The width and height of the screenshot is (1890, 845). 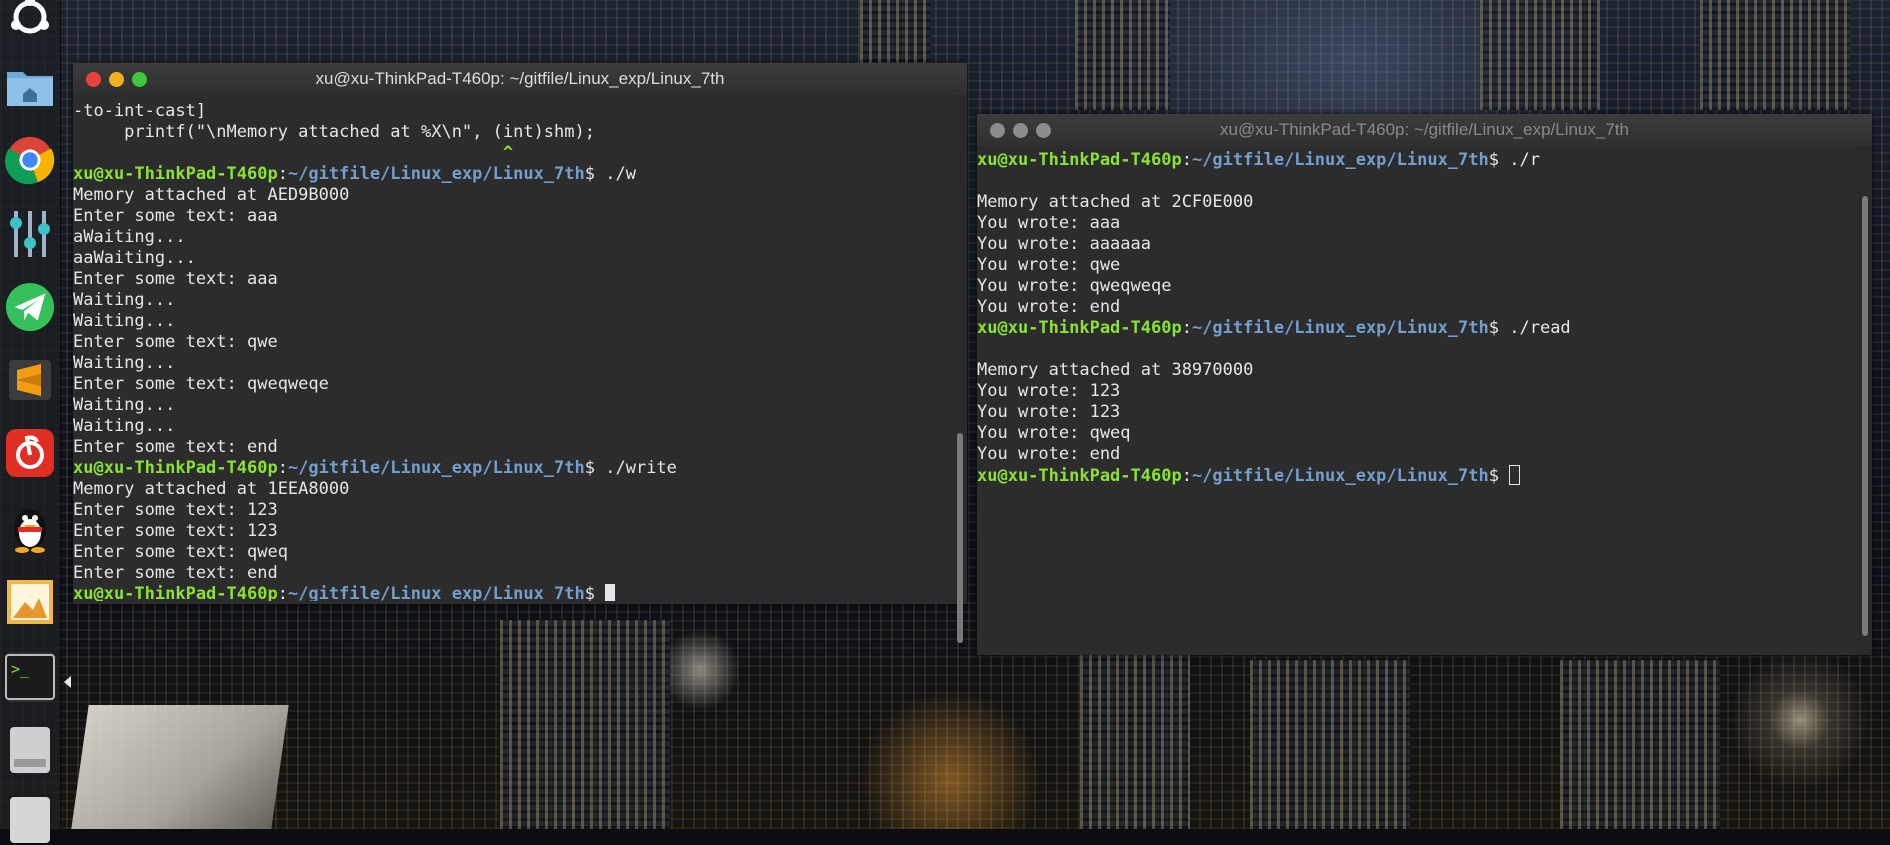 What do you see at coordinates (1535, 328) in the screenshot?
I see `command-text: ./read` at bounding box center [1535, 328].